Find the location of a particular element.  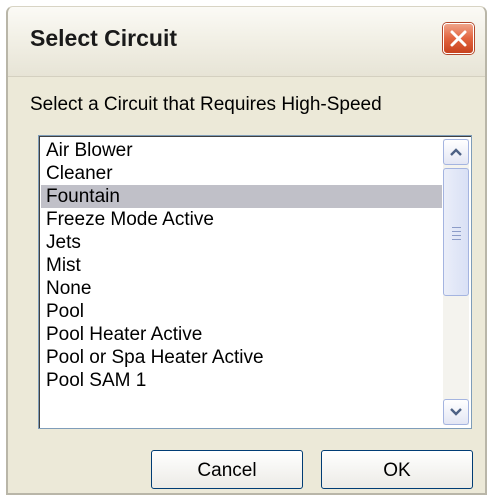

list-item: Pool SAM 1 is located at coordinates (241, 380).